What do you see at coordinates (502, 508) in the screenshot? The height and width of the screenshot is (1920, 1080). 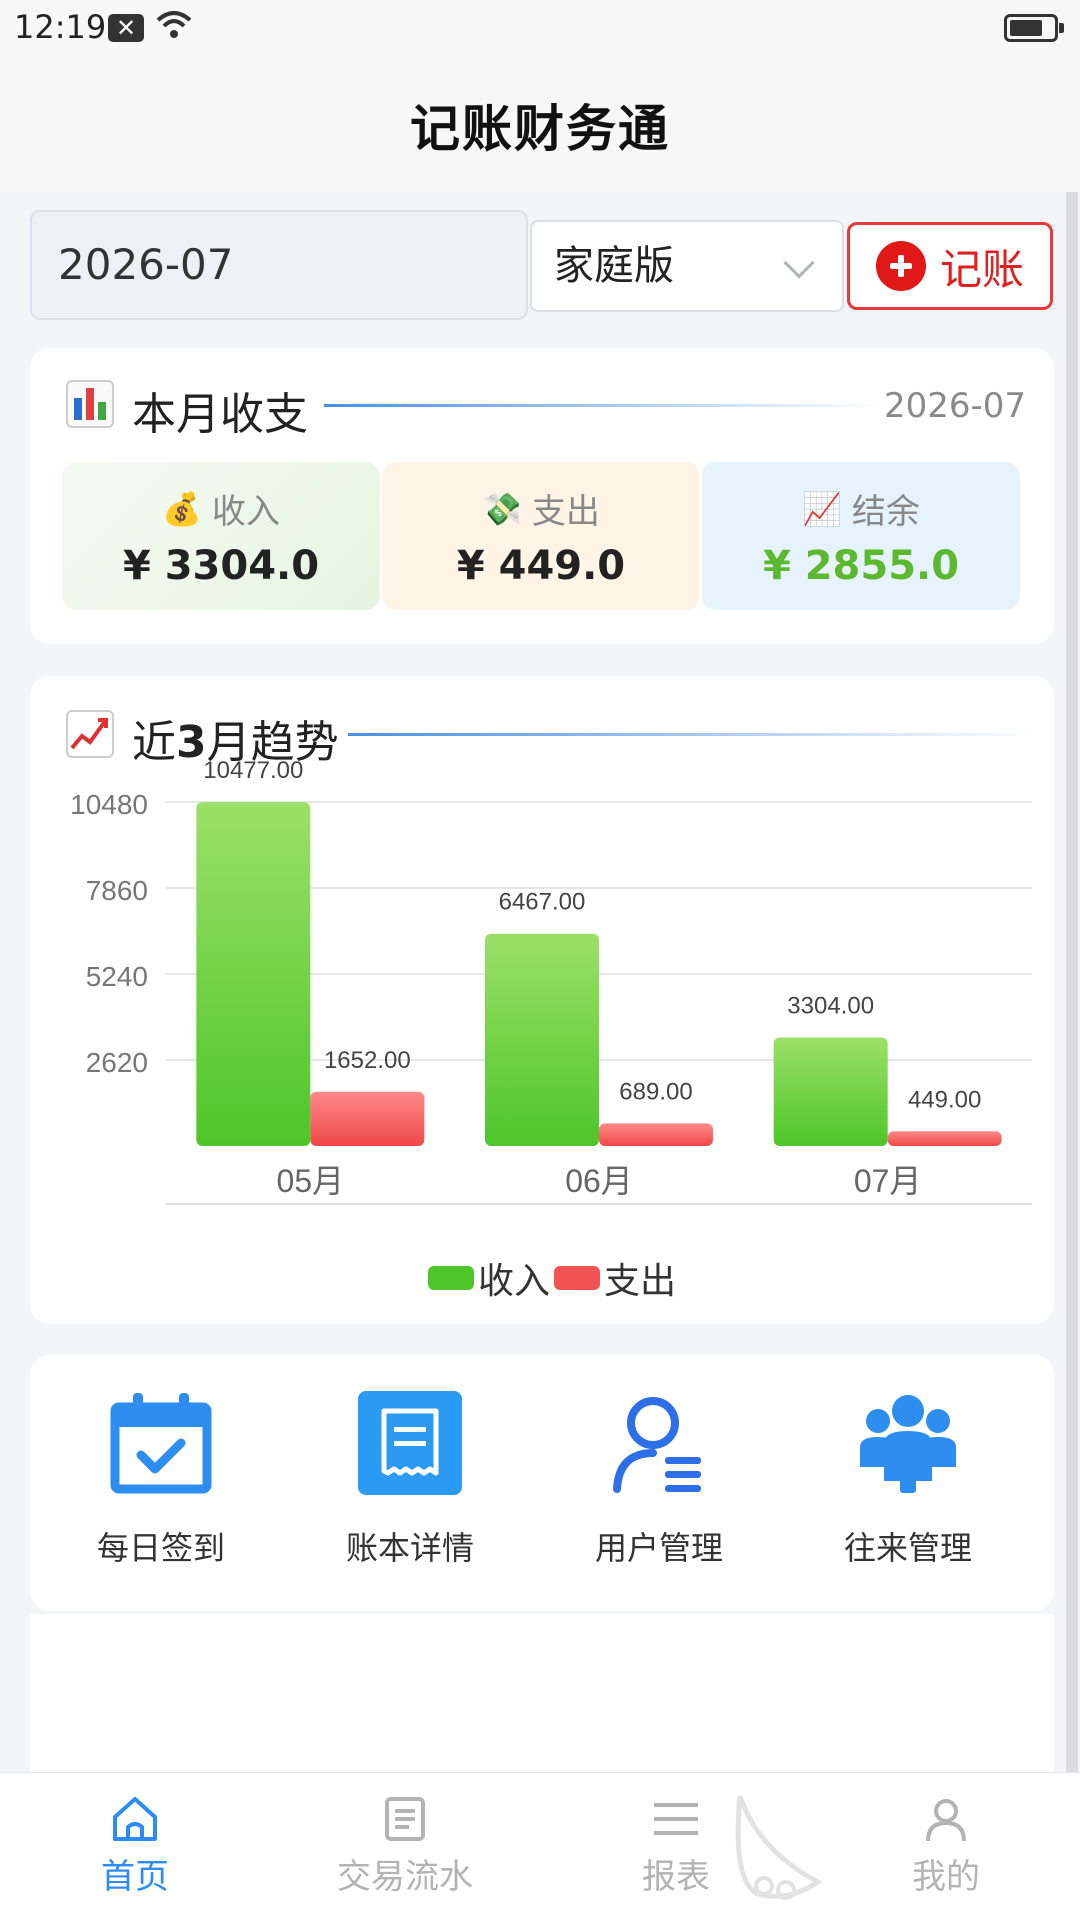 I see `flying-money-icon: 💸` at bounding box center [502, 508].